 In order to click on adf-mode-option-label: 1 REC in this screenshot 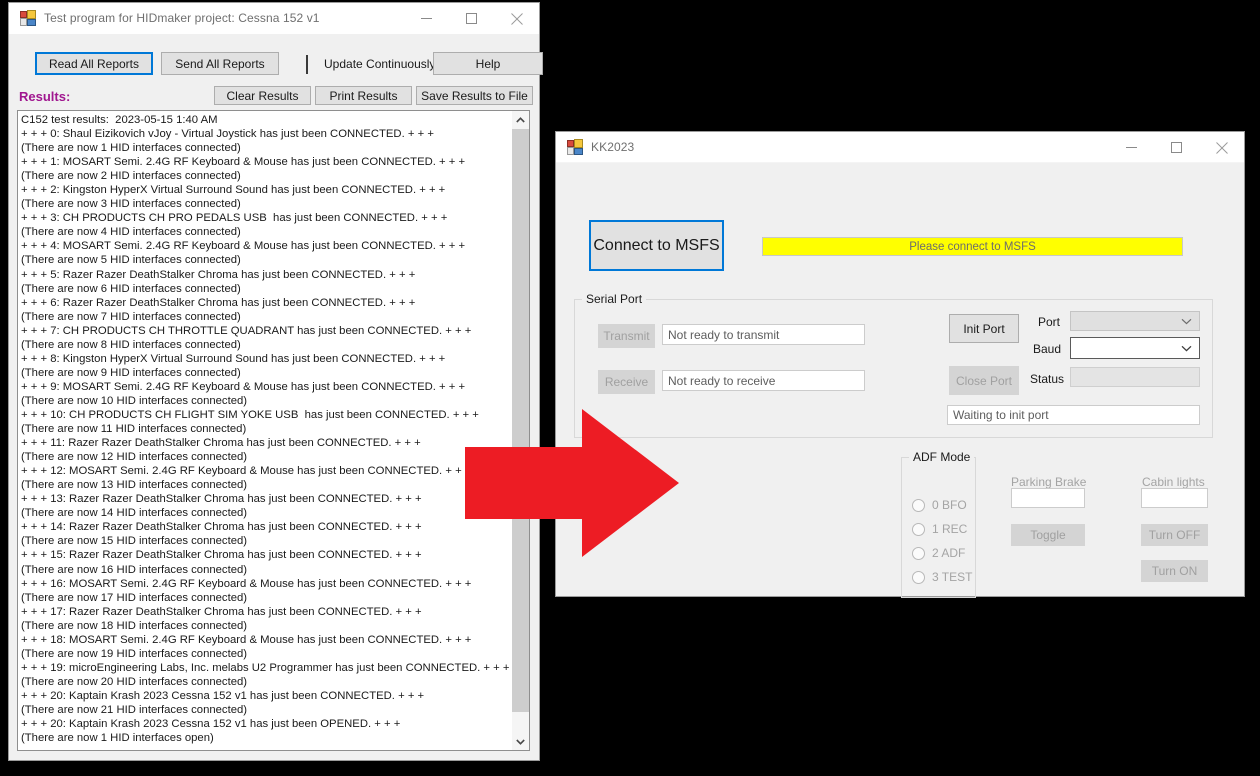, I will do `click(950, 529)`.